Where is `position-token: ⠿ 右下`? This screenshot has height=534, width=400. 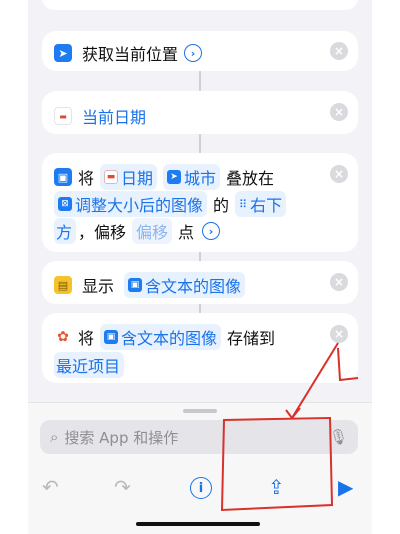
position-token: ⠿ 右下 is located at coordinates (261, 204).